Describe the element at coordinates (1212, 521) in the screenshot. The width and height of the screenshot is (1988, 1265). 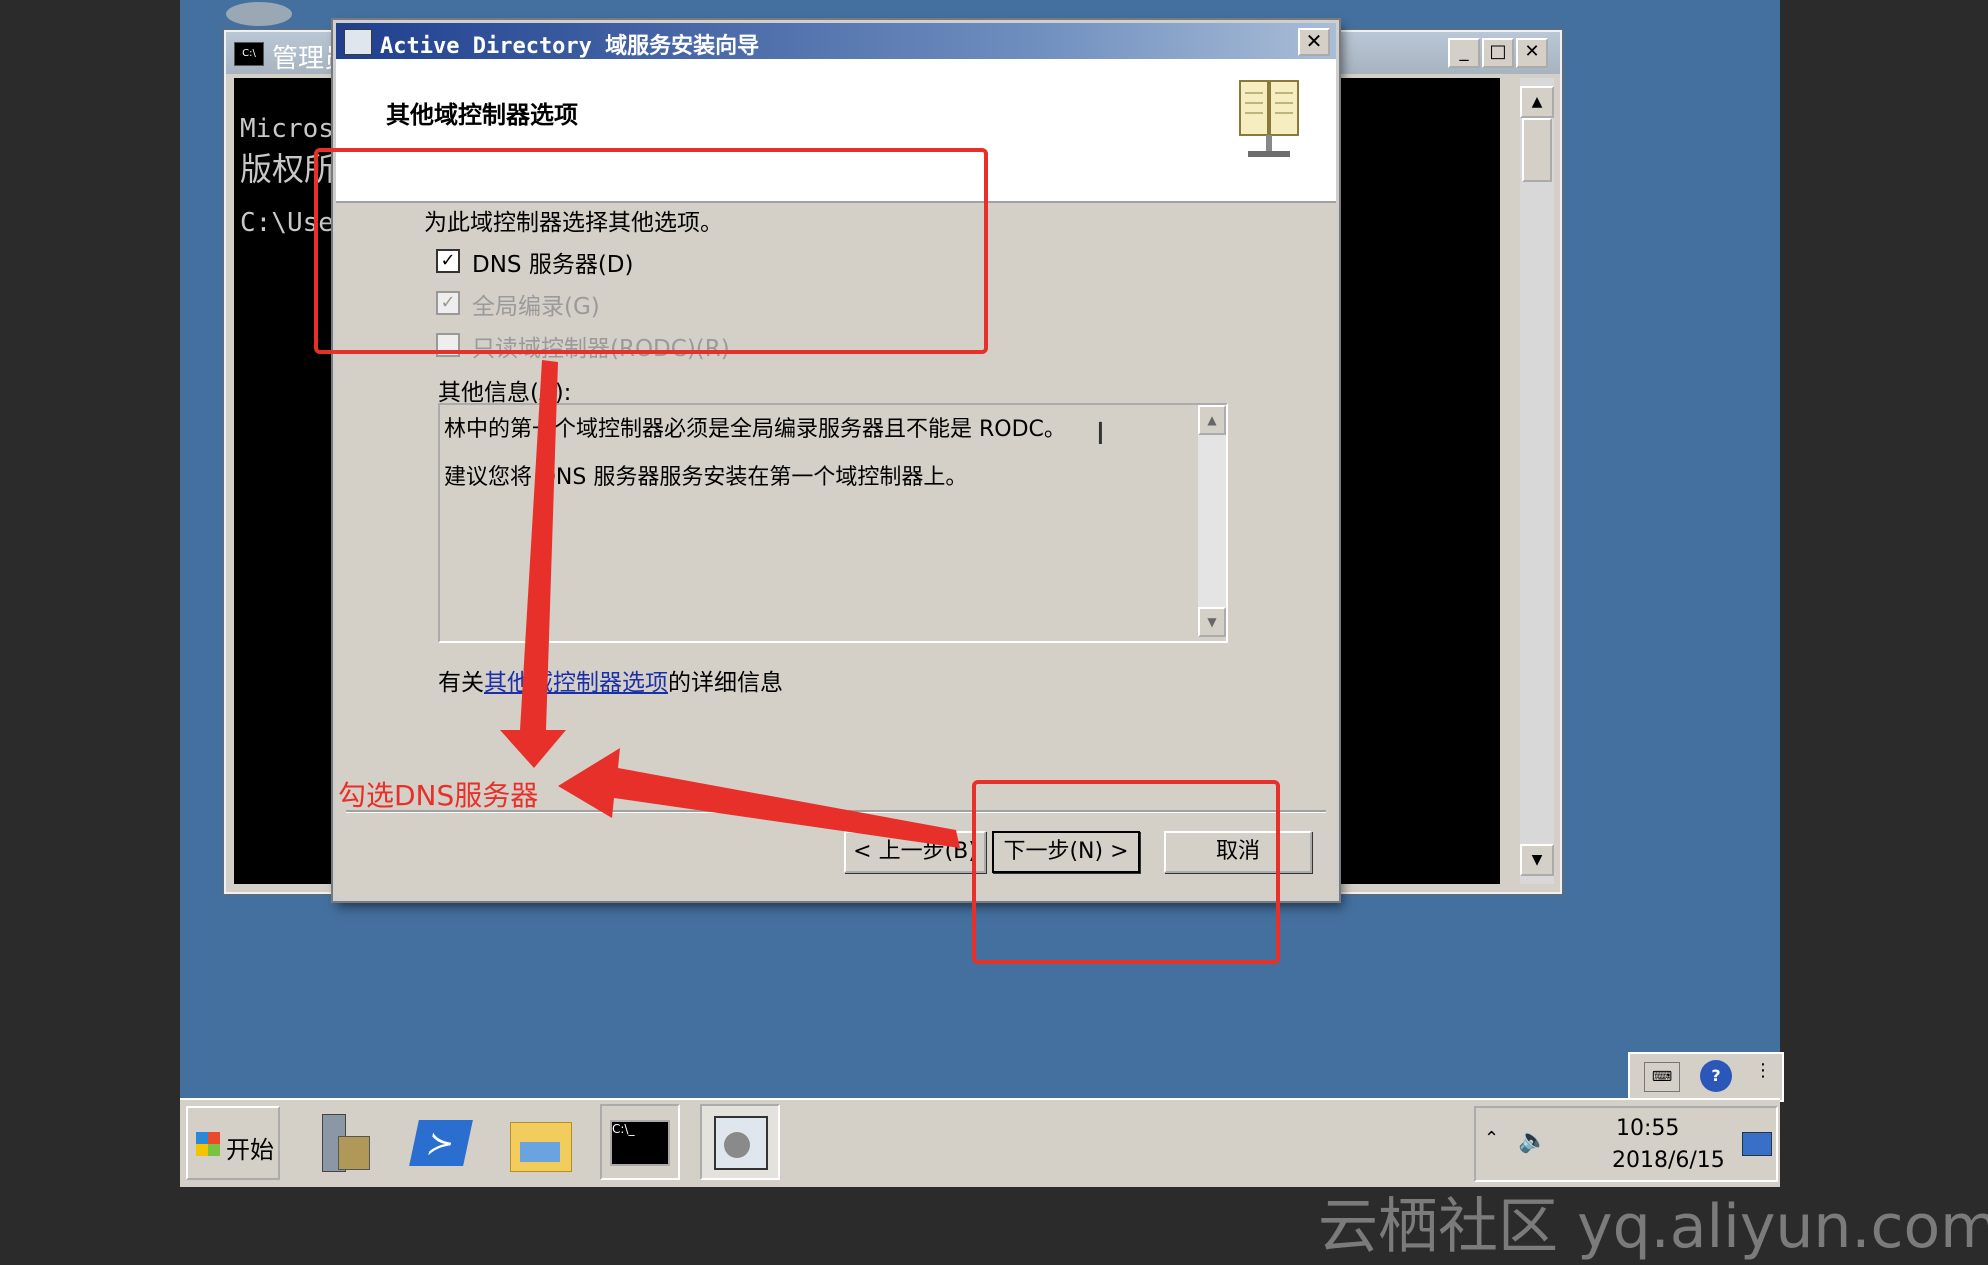
I see `info-scrollbar: ▲ ▼` at that location.